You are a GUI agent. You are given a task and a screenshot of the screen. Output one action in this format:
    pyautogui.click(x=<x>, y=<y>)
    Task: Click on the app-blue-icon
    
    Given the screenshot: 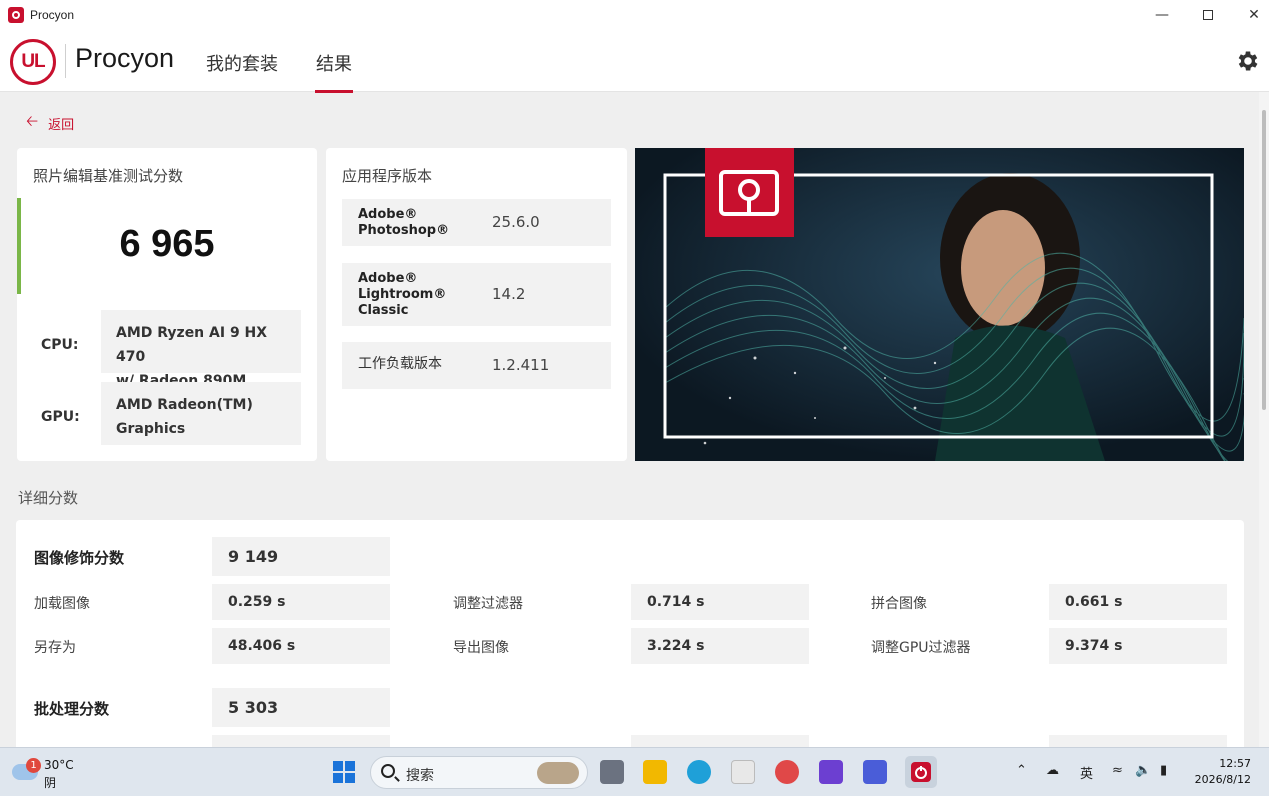 What is the action you would take?
    pyautogui.click(x=875, y=772)
    